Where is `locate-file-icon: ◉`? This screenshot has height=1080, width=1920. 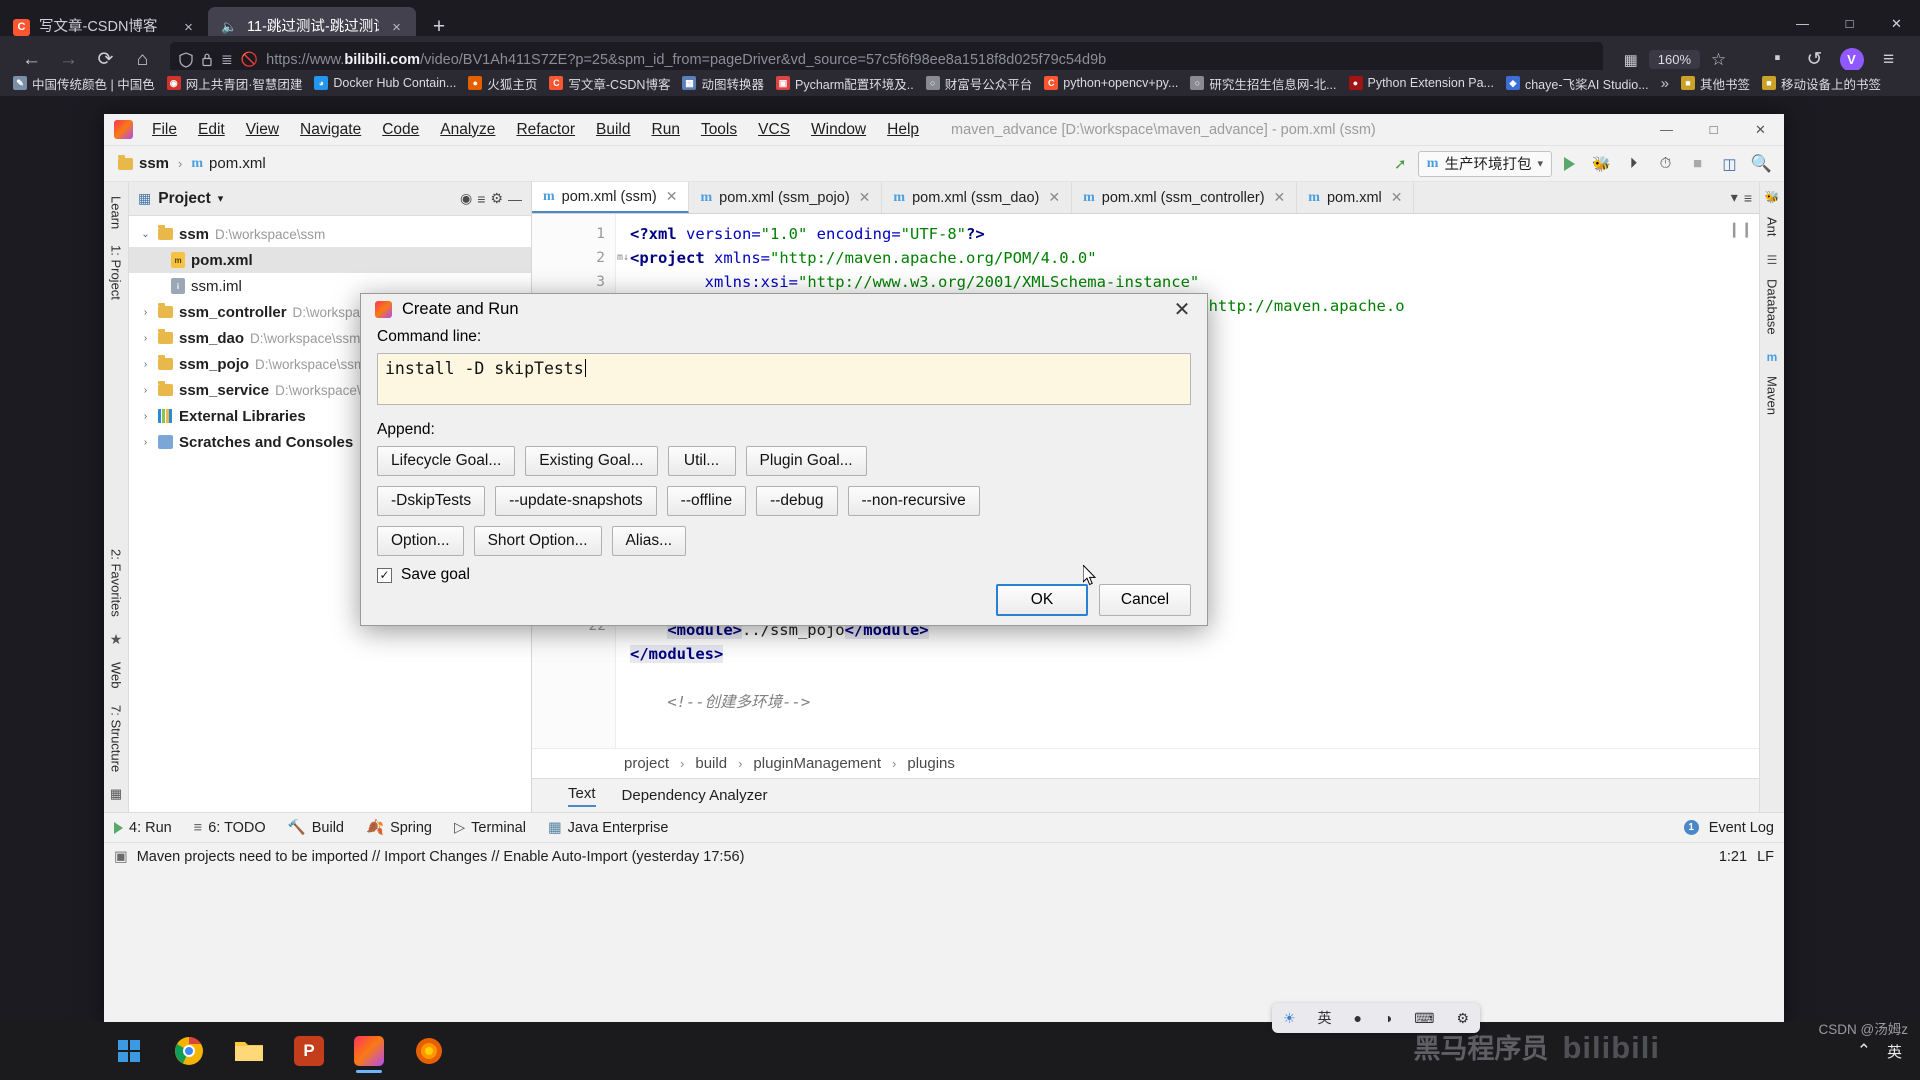
locate-file-icon: ◉ is located at coordinates (466, 198).